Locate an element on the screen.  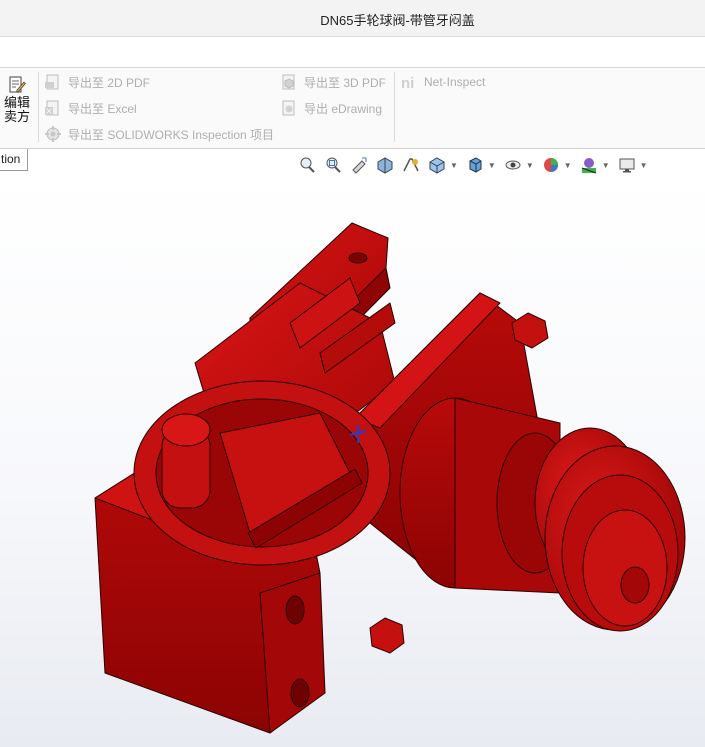
zoom-to-fit-icon is located at coordinates (307, 165).